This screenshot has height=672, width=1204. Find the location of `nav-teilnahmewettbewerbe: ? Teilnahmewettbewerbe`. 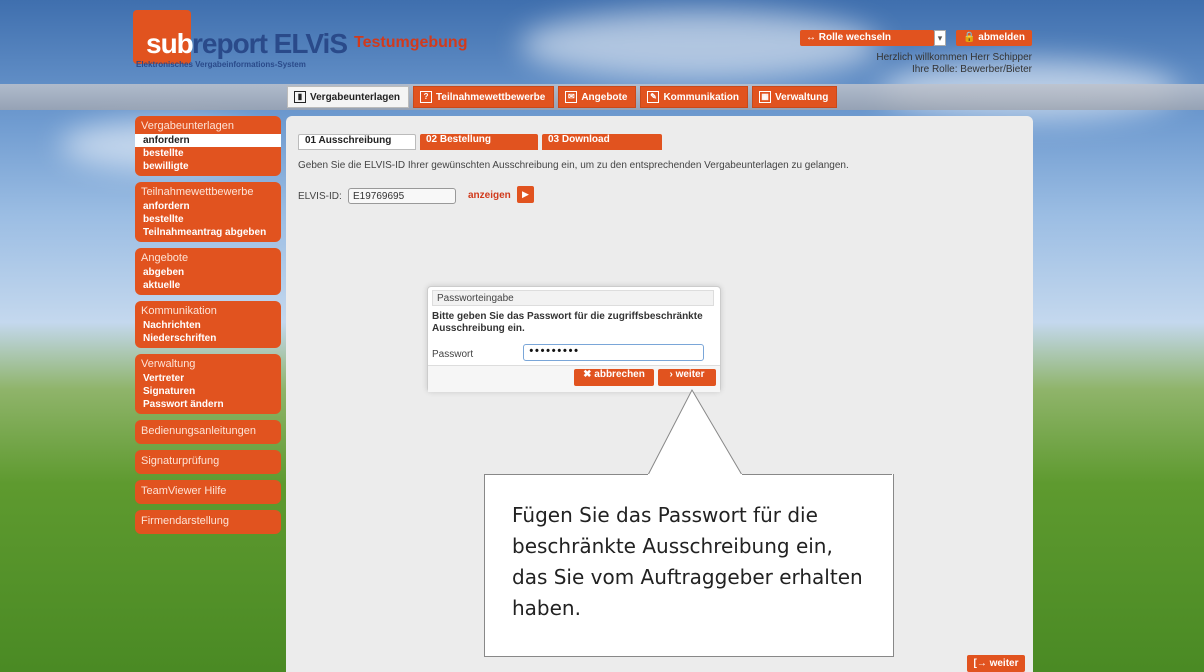

nav-teilnahmewettbewerbe: ? Teilnahmewettbewerbe is located at coordinates (484, 97).